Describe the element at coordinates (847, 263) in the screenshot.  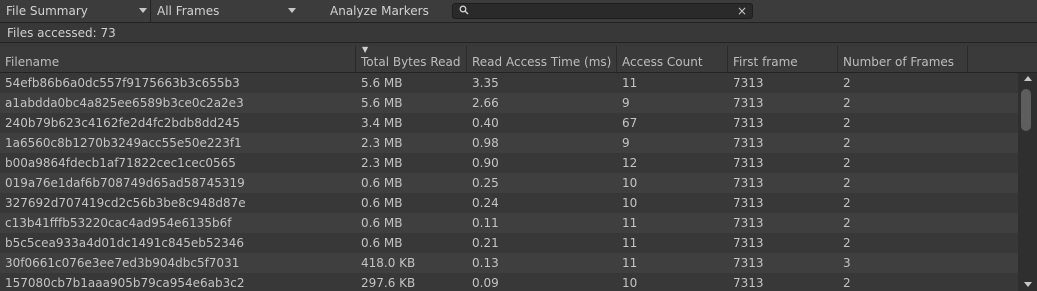
I see `cell-number-of-frames: 3` at that location.